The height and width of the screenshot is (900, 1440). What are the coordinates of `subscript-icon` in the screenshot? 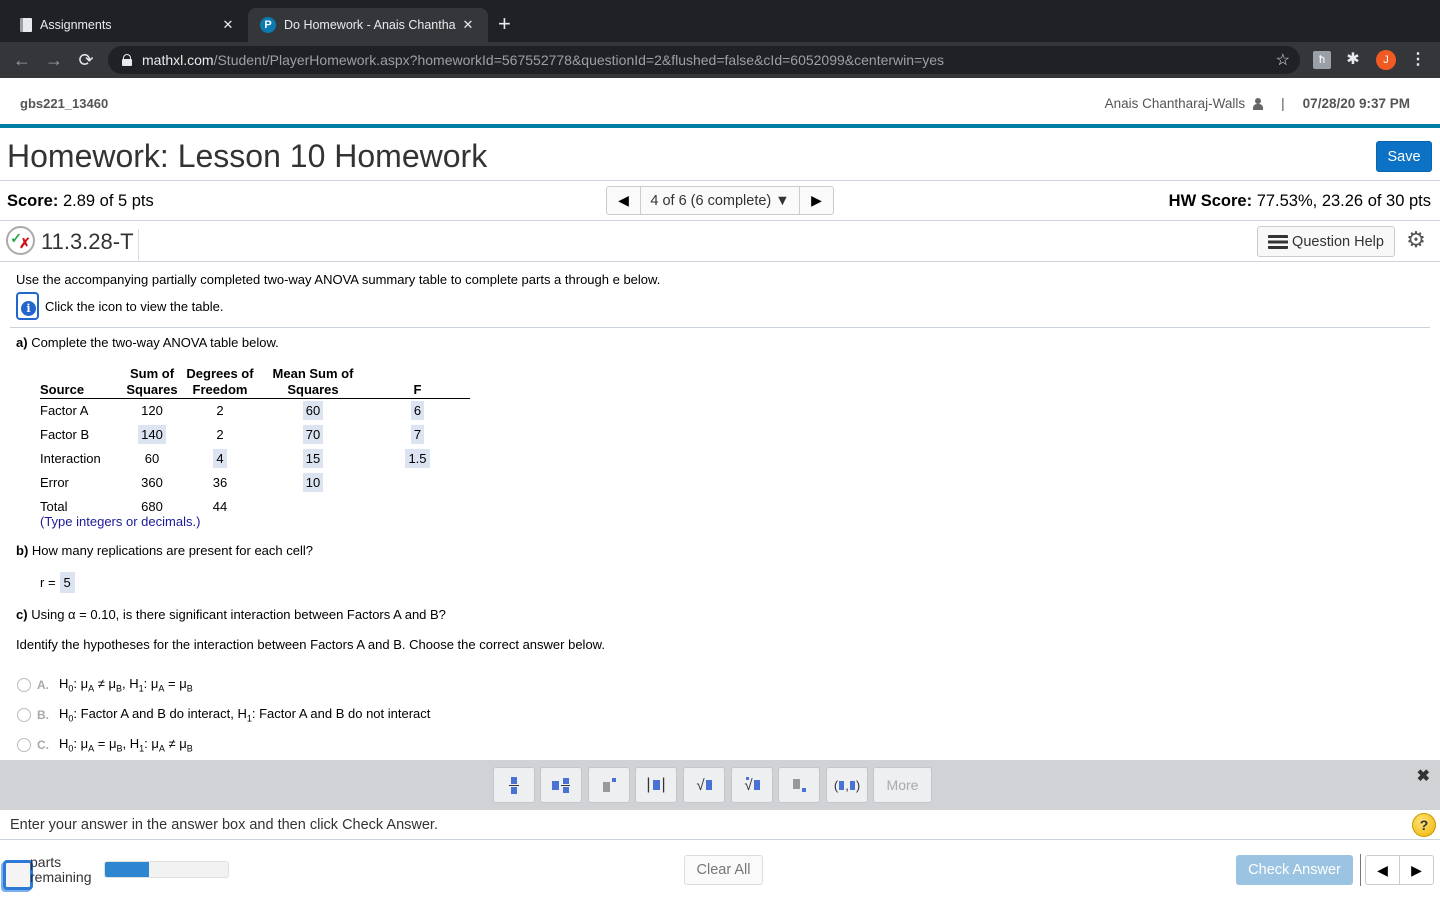 It's located at (799, 785).